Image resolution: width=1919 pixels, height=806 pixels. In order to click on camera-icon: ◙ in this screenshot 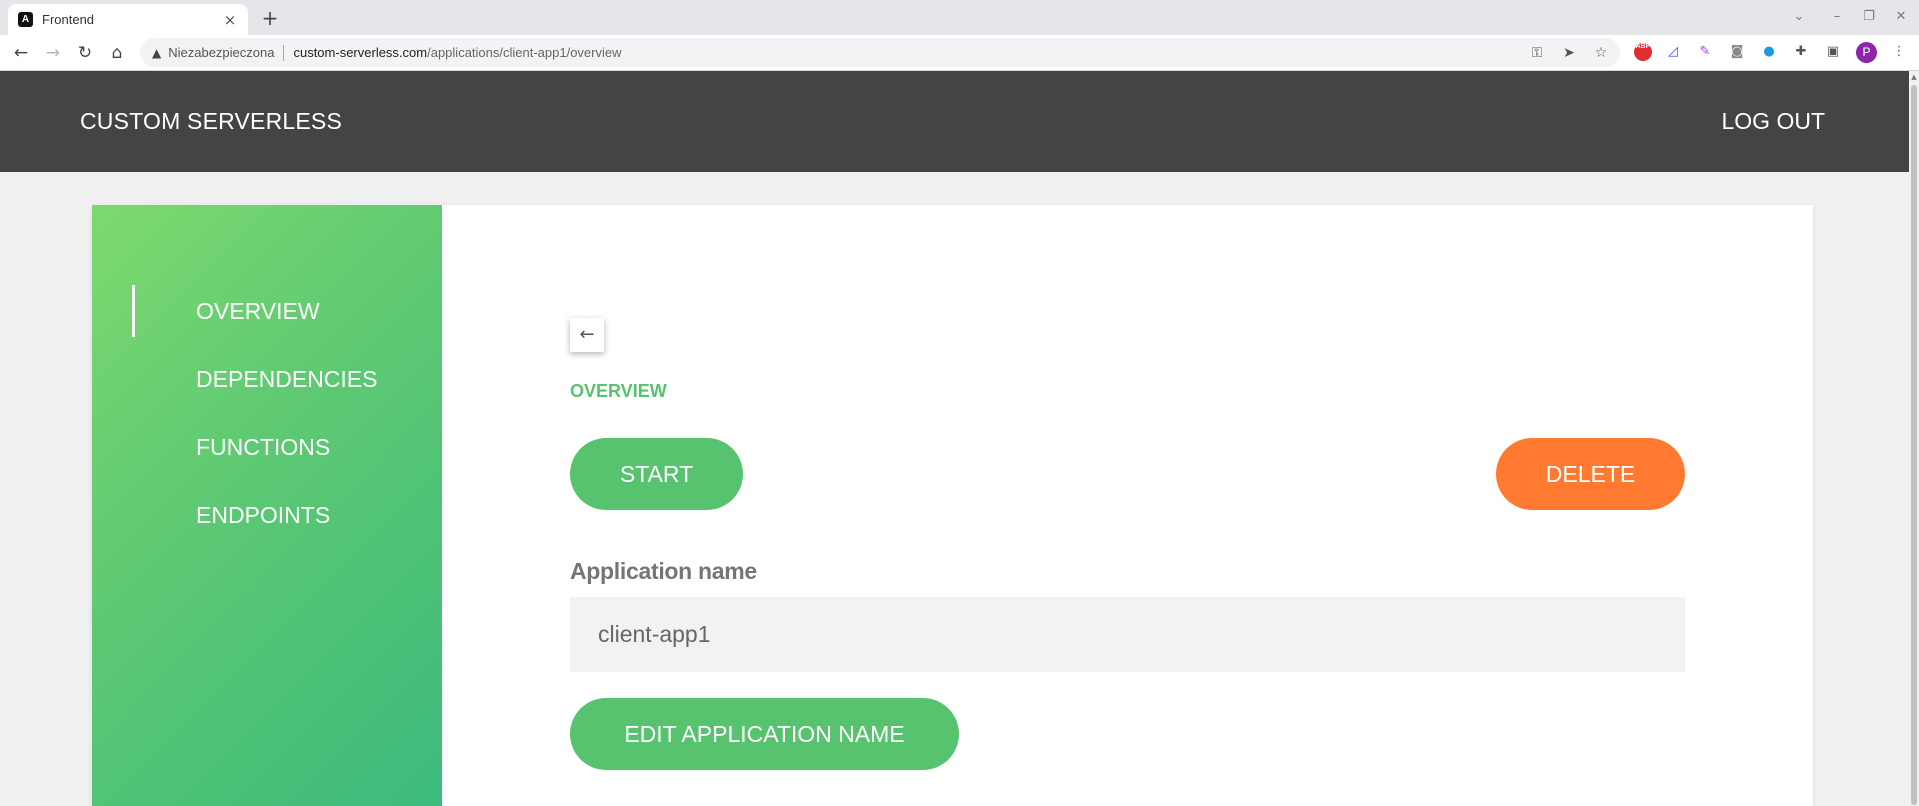, I will do `click(1737, 52)`.